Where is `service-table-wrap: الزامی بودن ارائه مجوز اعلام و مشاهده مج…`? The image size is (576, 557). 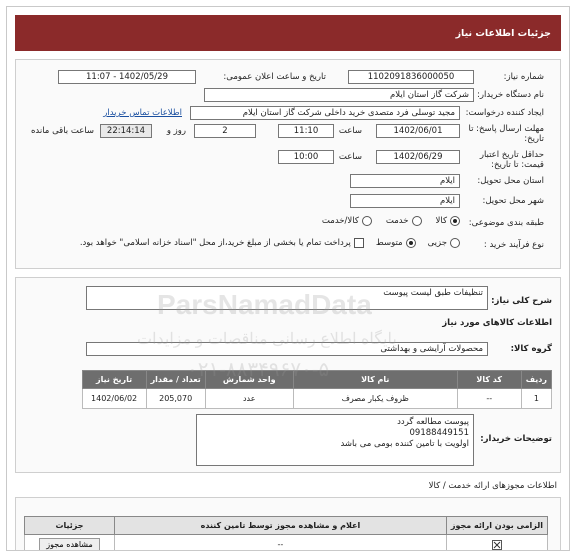 service-table-wrap: الزامی بودن ارائه مجوز اعلام و مشاهده مج… is located at coordinates (286, 533).